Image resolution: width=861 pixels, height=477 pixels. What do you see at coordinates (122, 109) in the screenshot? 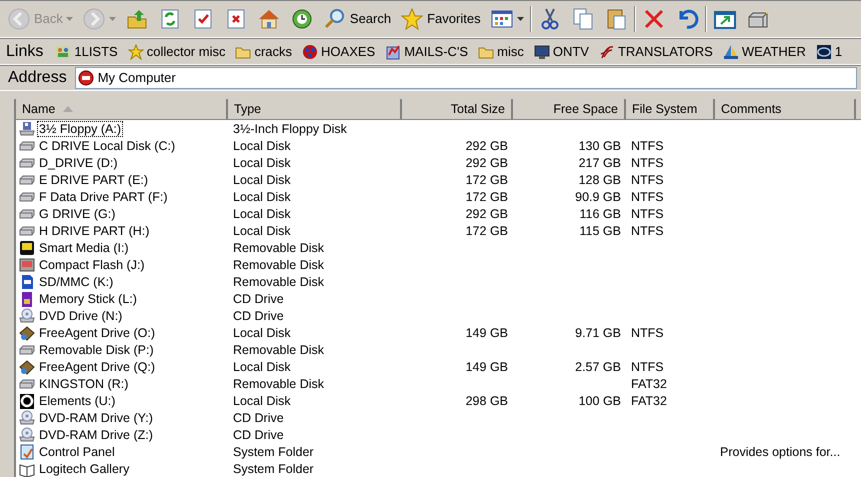
I see `column-header: Name` at bounding box center [122, 109].